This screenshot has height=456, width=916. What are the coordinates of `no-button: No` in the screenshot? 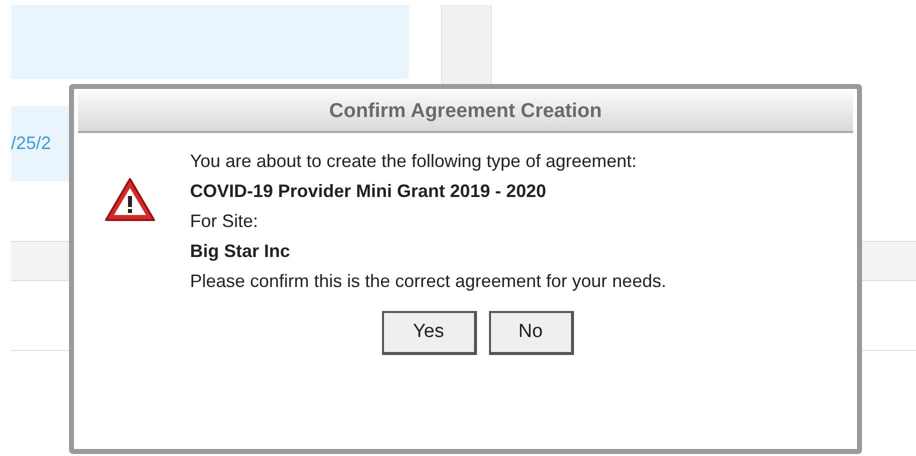 It's located at (531, 333).